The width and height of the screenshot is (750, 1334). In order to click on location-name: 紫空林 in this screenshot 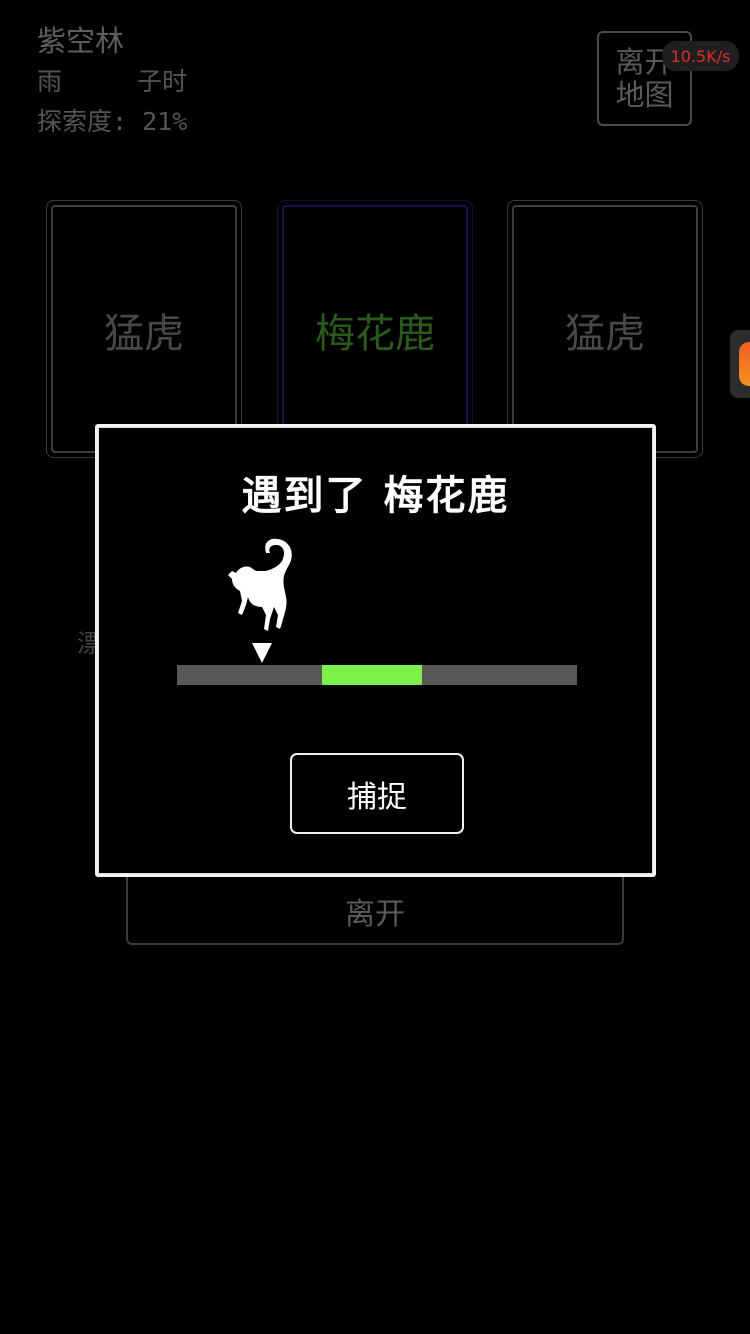, I will do `click(81, 41)`.